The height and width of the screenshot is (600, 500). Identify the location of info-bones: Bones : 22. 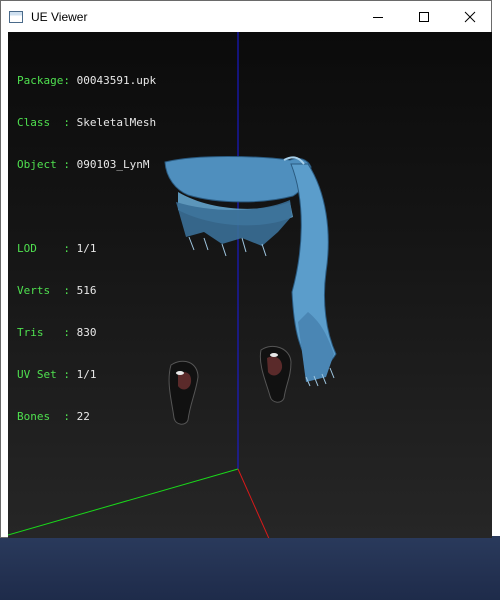
(86, 417).